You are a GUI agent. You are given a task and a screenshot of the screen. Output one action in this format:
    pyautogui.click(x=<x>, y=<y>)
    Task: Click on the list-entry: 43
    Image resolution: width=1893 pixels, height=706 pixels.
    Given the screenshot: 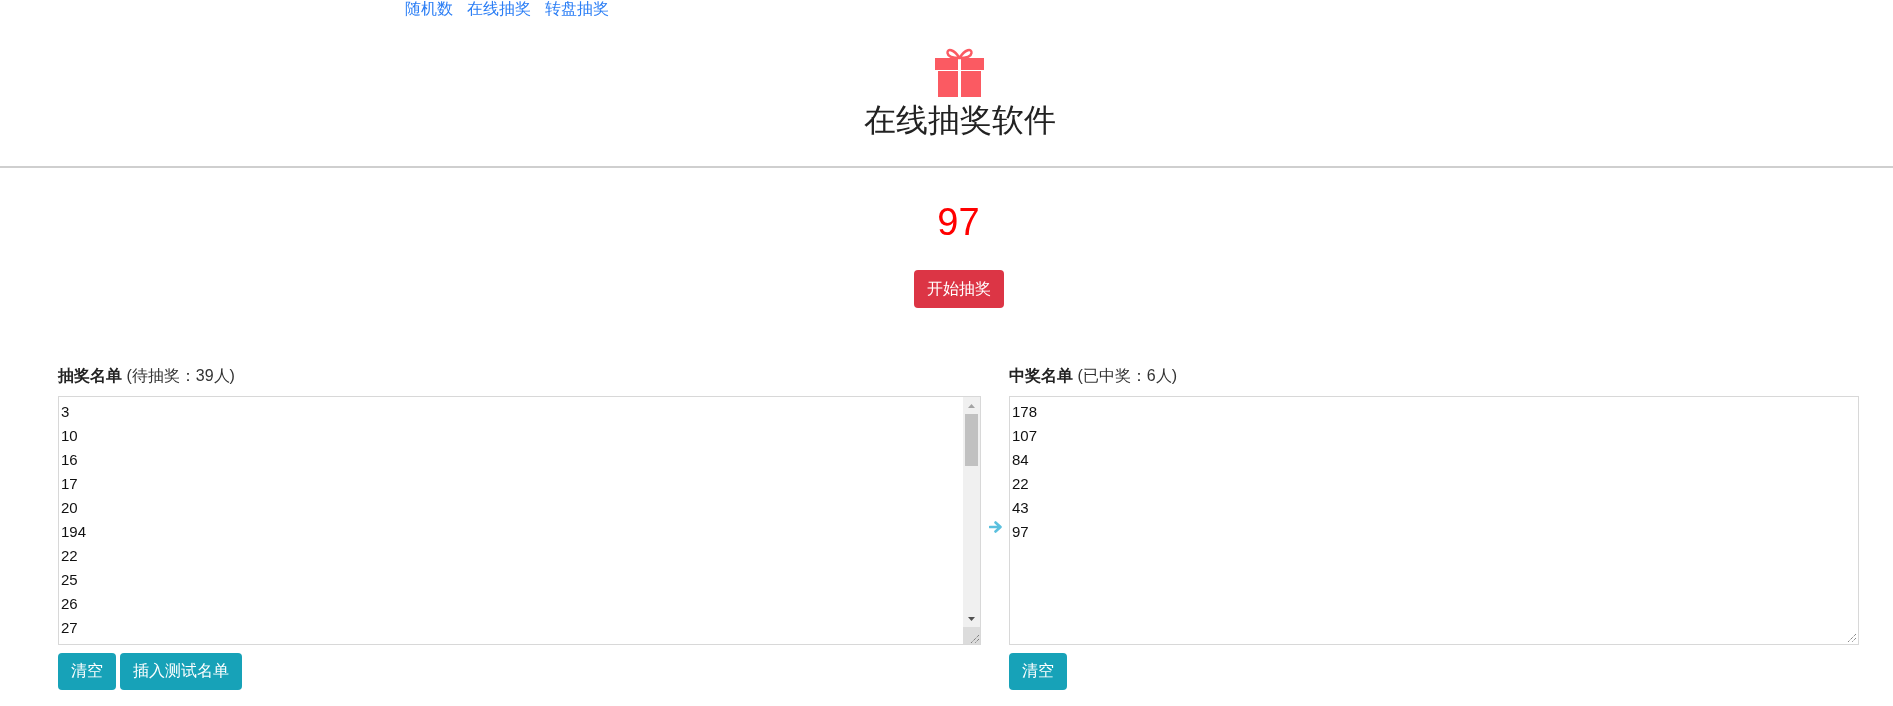 What is the action you would take?
    pyautogui.click(x=1020, y=508)
    